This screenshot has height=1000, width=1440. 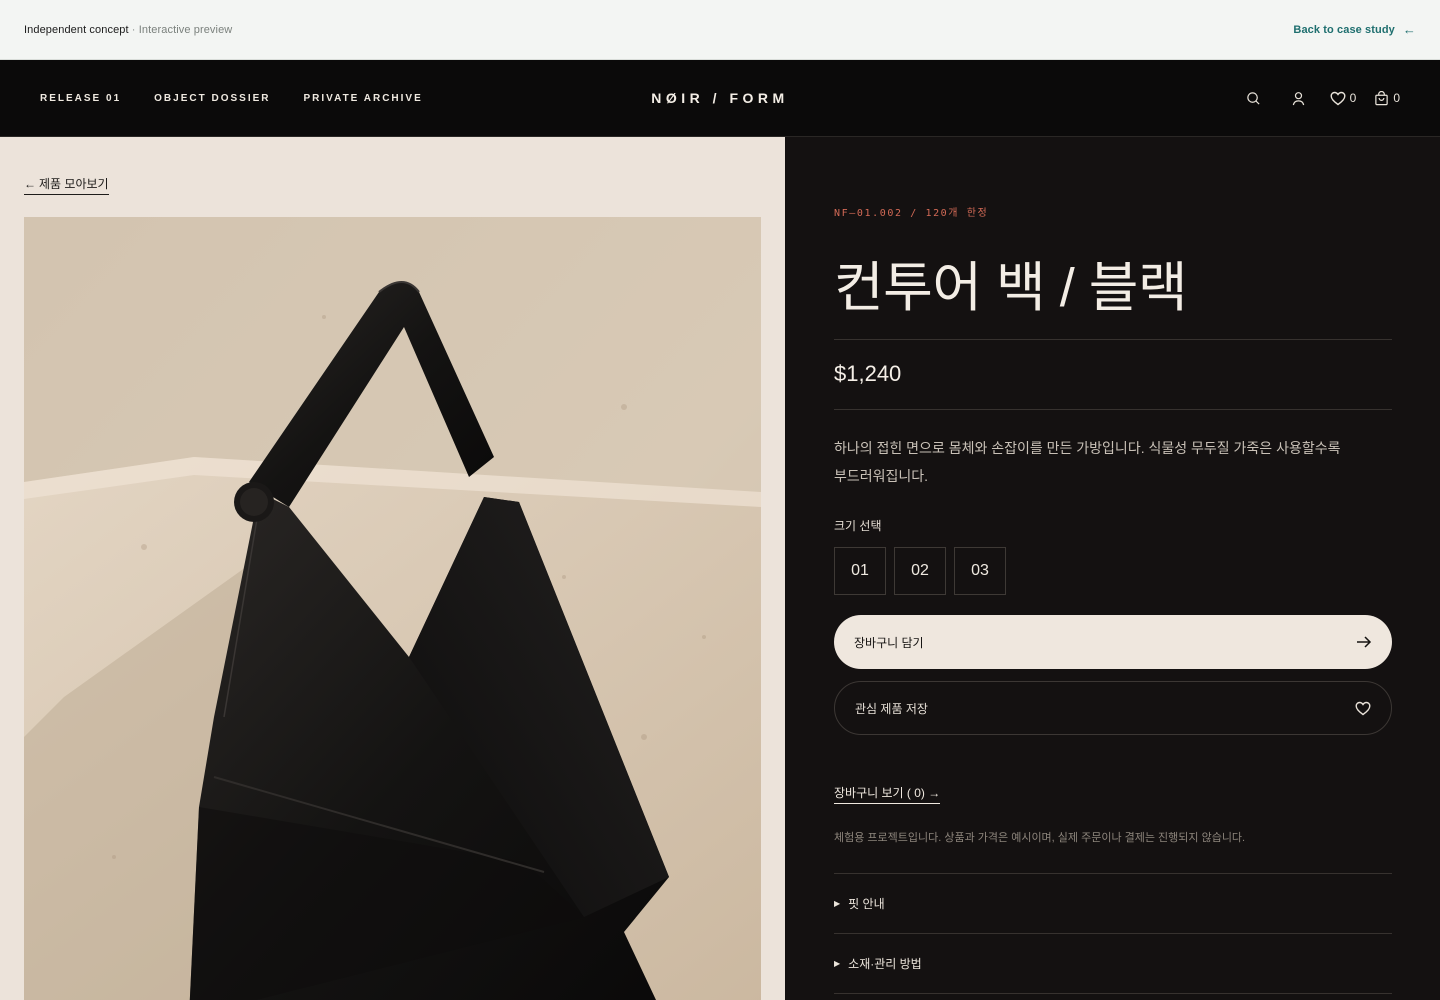 What do you see at coordinates (866, 904) in the screenshot?
I see `accordion-fit-guide-label: 핏 안내` at bounding box center [866, 904].